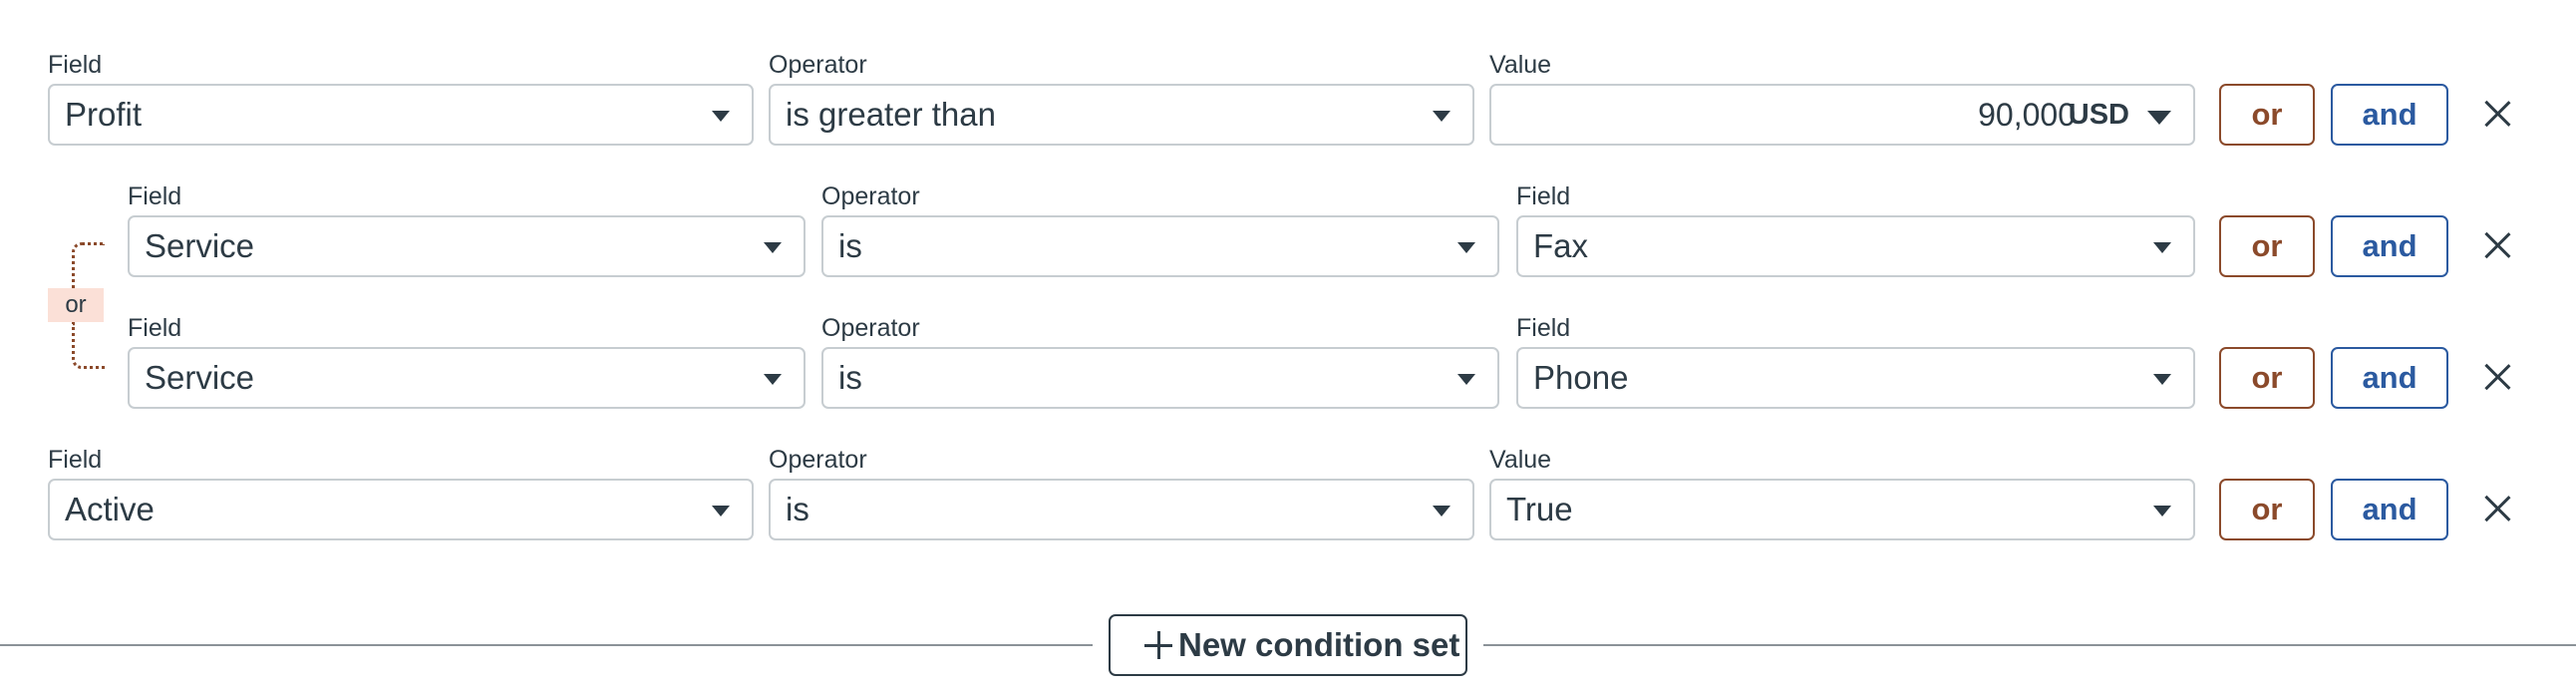  What do you see at coordinates (401, 115) in the screenshot?
I see `field-select: Profit` at bounding box center [401, 115].